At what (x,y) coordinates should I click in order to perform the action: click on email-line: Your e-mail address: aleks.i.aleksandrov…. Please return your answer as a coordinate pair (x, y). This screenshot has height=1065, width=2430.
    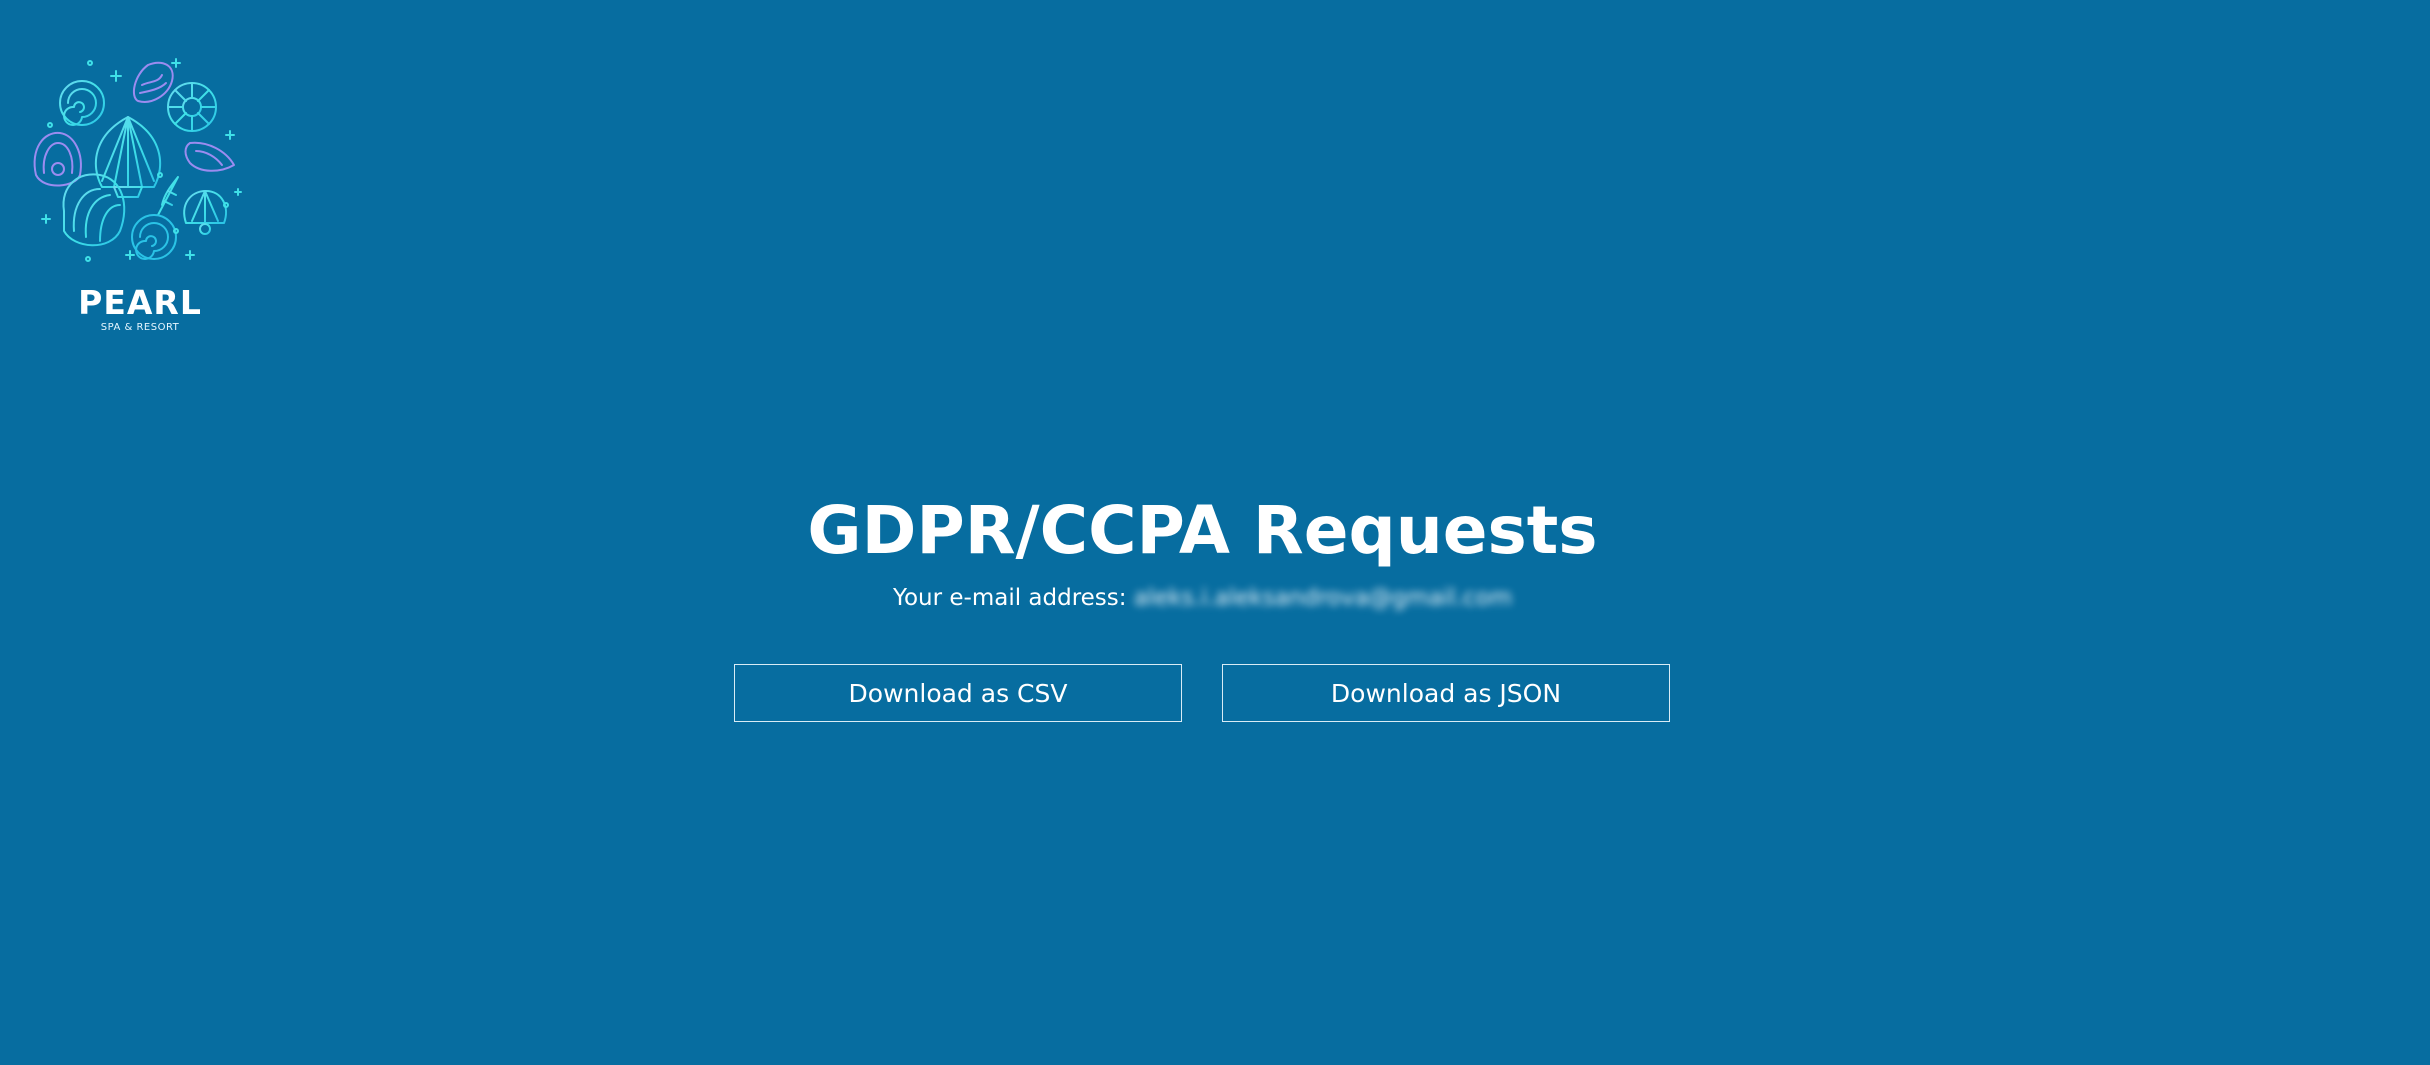
    Looking at the image, I should click on (1202, 598).